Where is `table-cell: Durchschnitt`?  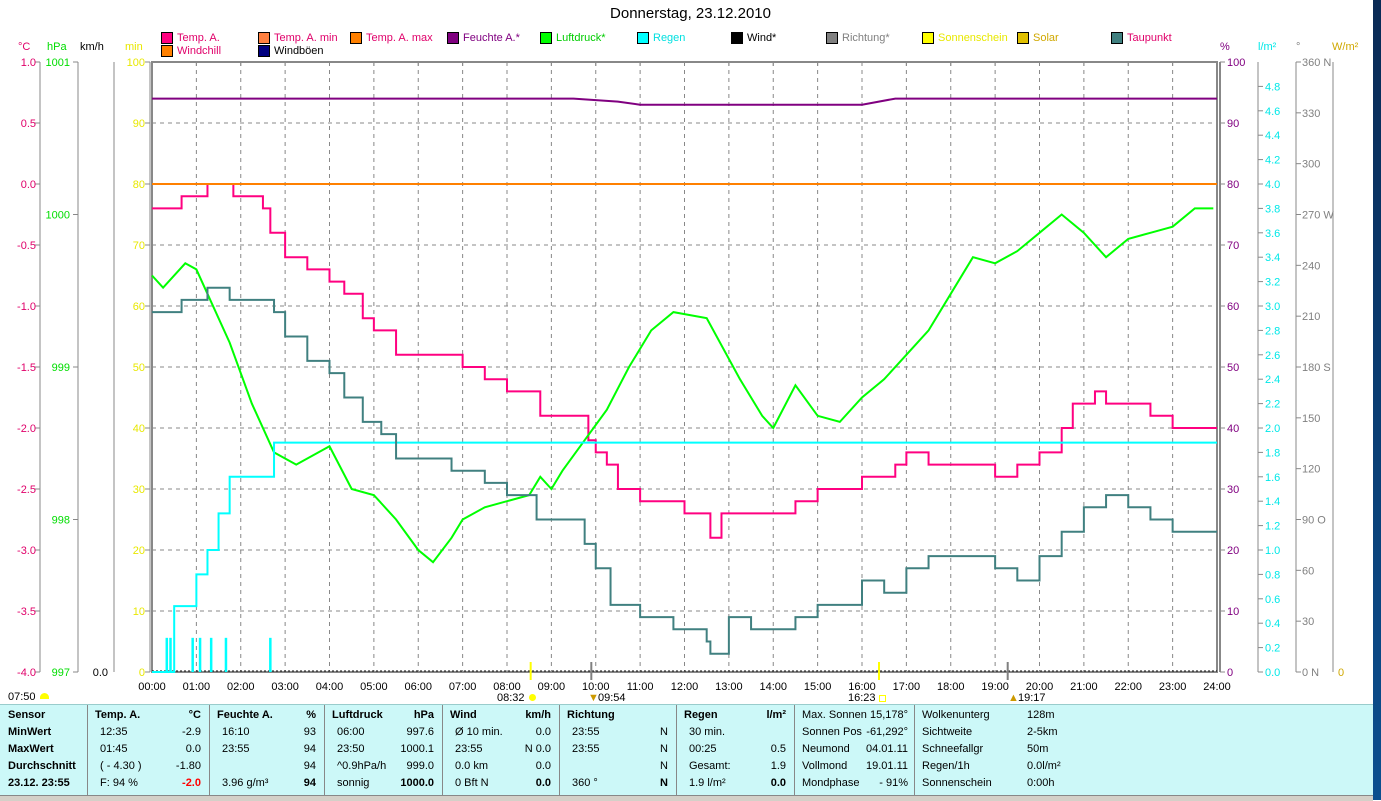 table-cell: Durchschnitt is located at coordinates (42, 766).